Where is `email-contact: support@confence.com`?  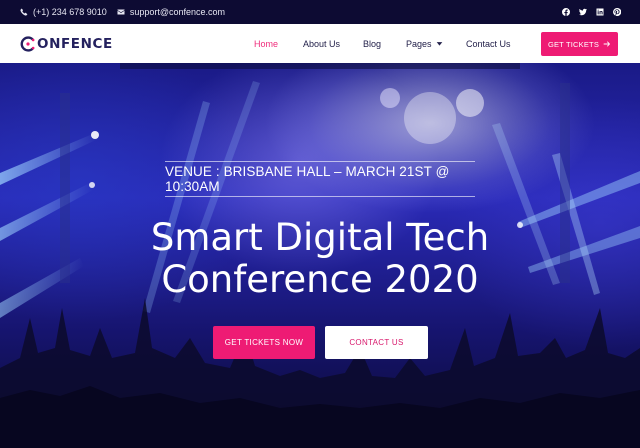 email-contact: support@confence.com is located at coordinates (171, 12).